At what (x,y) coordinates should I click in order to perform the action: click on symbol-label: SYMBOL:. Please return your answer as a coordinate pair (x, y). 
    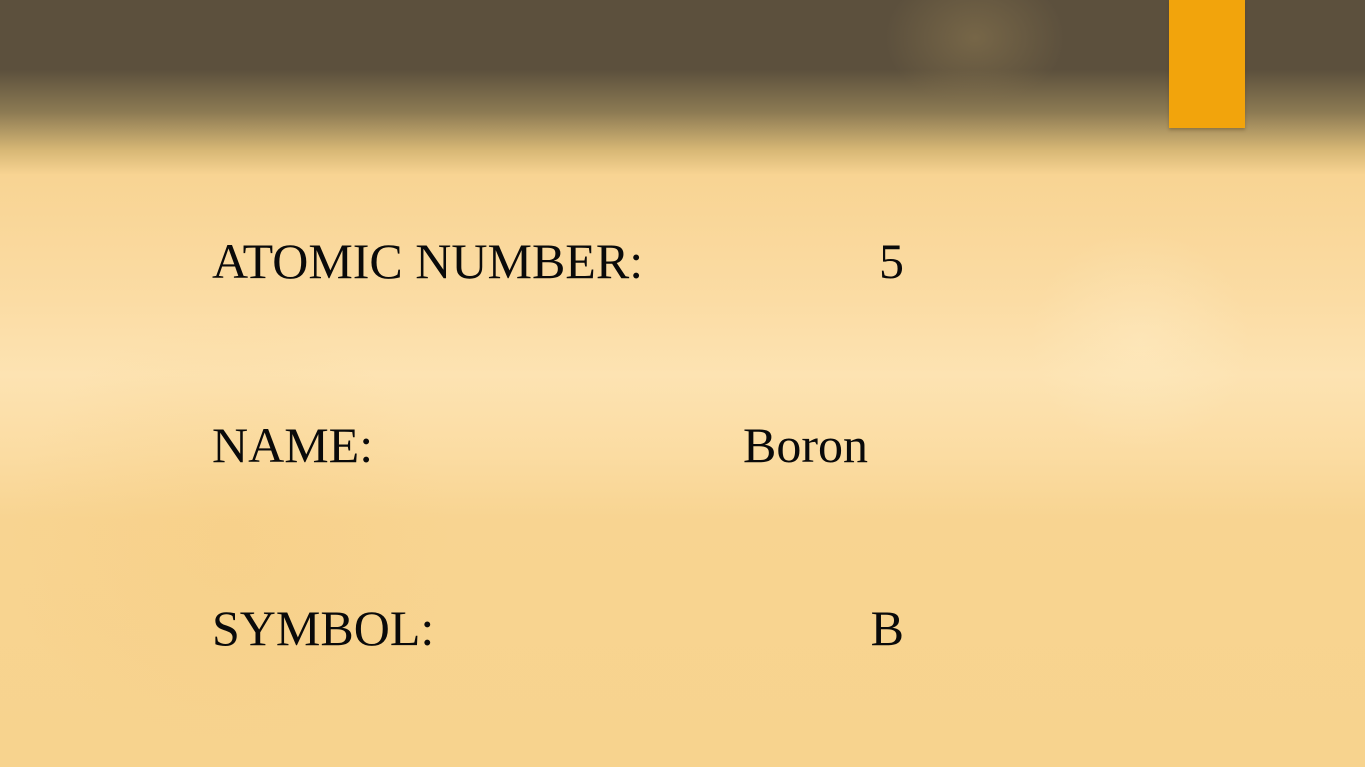
    Looking at the image, I should click on (323, 628).